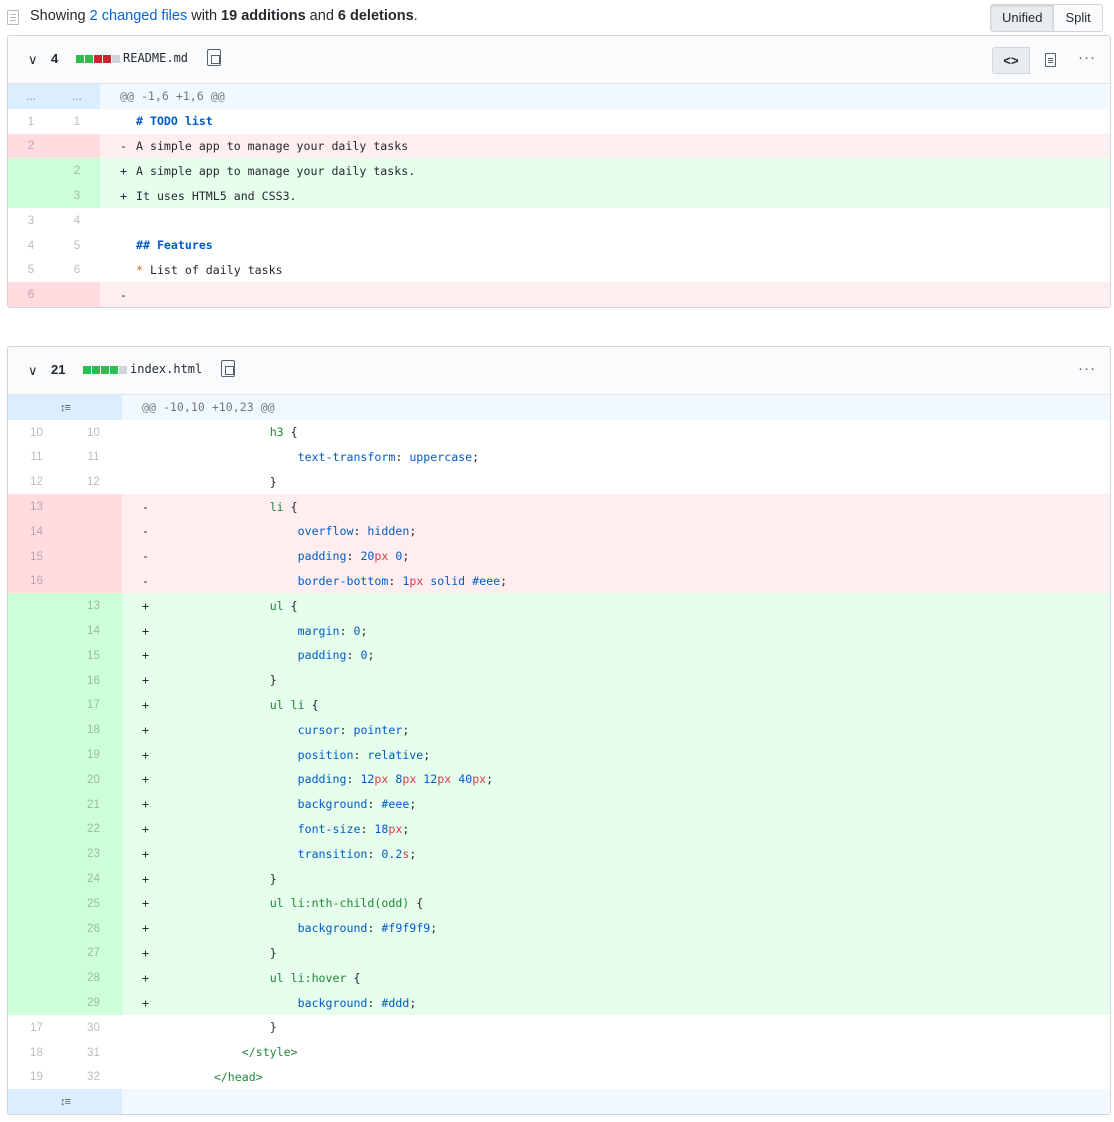 The height and width of the screenshot is (1122, 1114). Describe the element at coordinates (93, 457) in the screenshot. I see `new-line-number: 11` at that location.